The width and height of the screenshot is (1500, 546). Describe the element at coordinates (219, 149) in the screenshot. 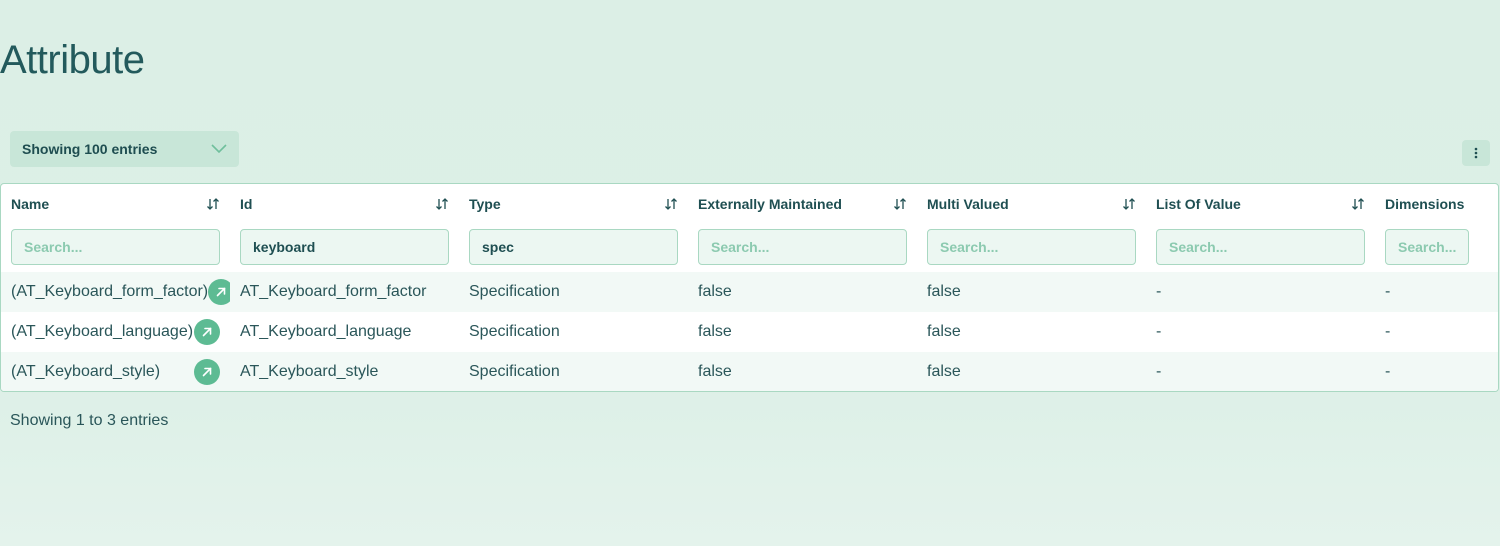

I see `chevron-down-icon` at that location.